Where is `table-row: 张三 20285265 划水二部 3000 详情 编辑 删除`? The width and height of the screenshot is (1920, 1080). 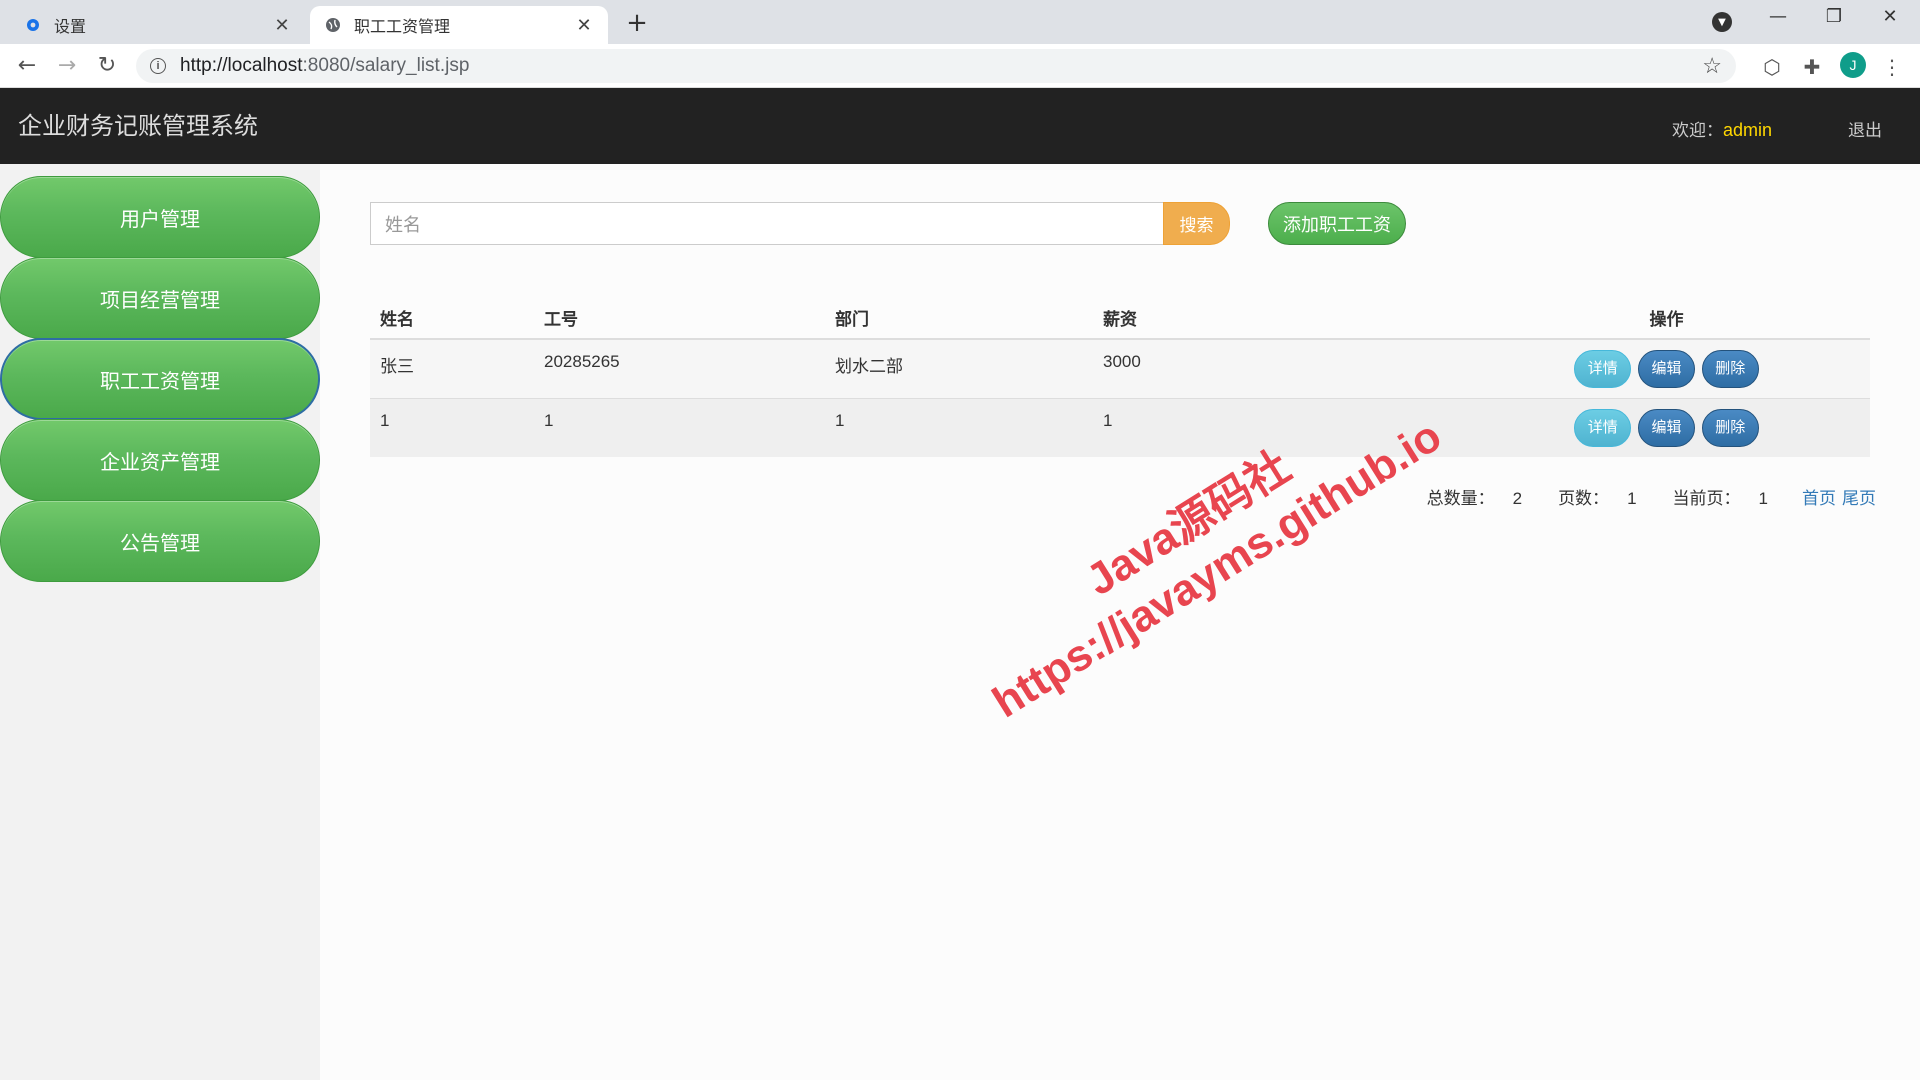
table-row: 张三 20285265 划水二部 3000 详情 编辑 删除 is located at coordinates (1120, 368).